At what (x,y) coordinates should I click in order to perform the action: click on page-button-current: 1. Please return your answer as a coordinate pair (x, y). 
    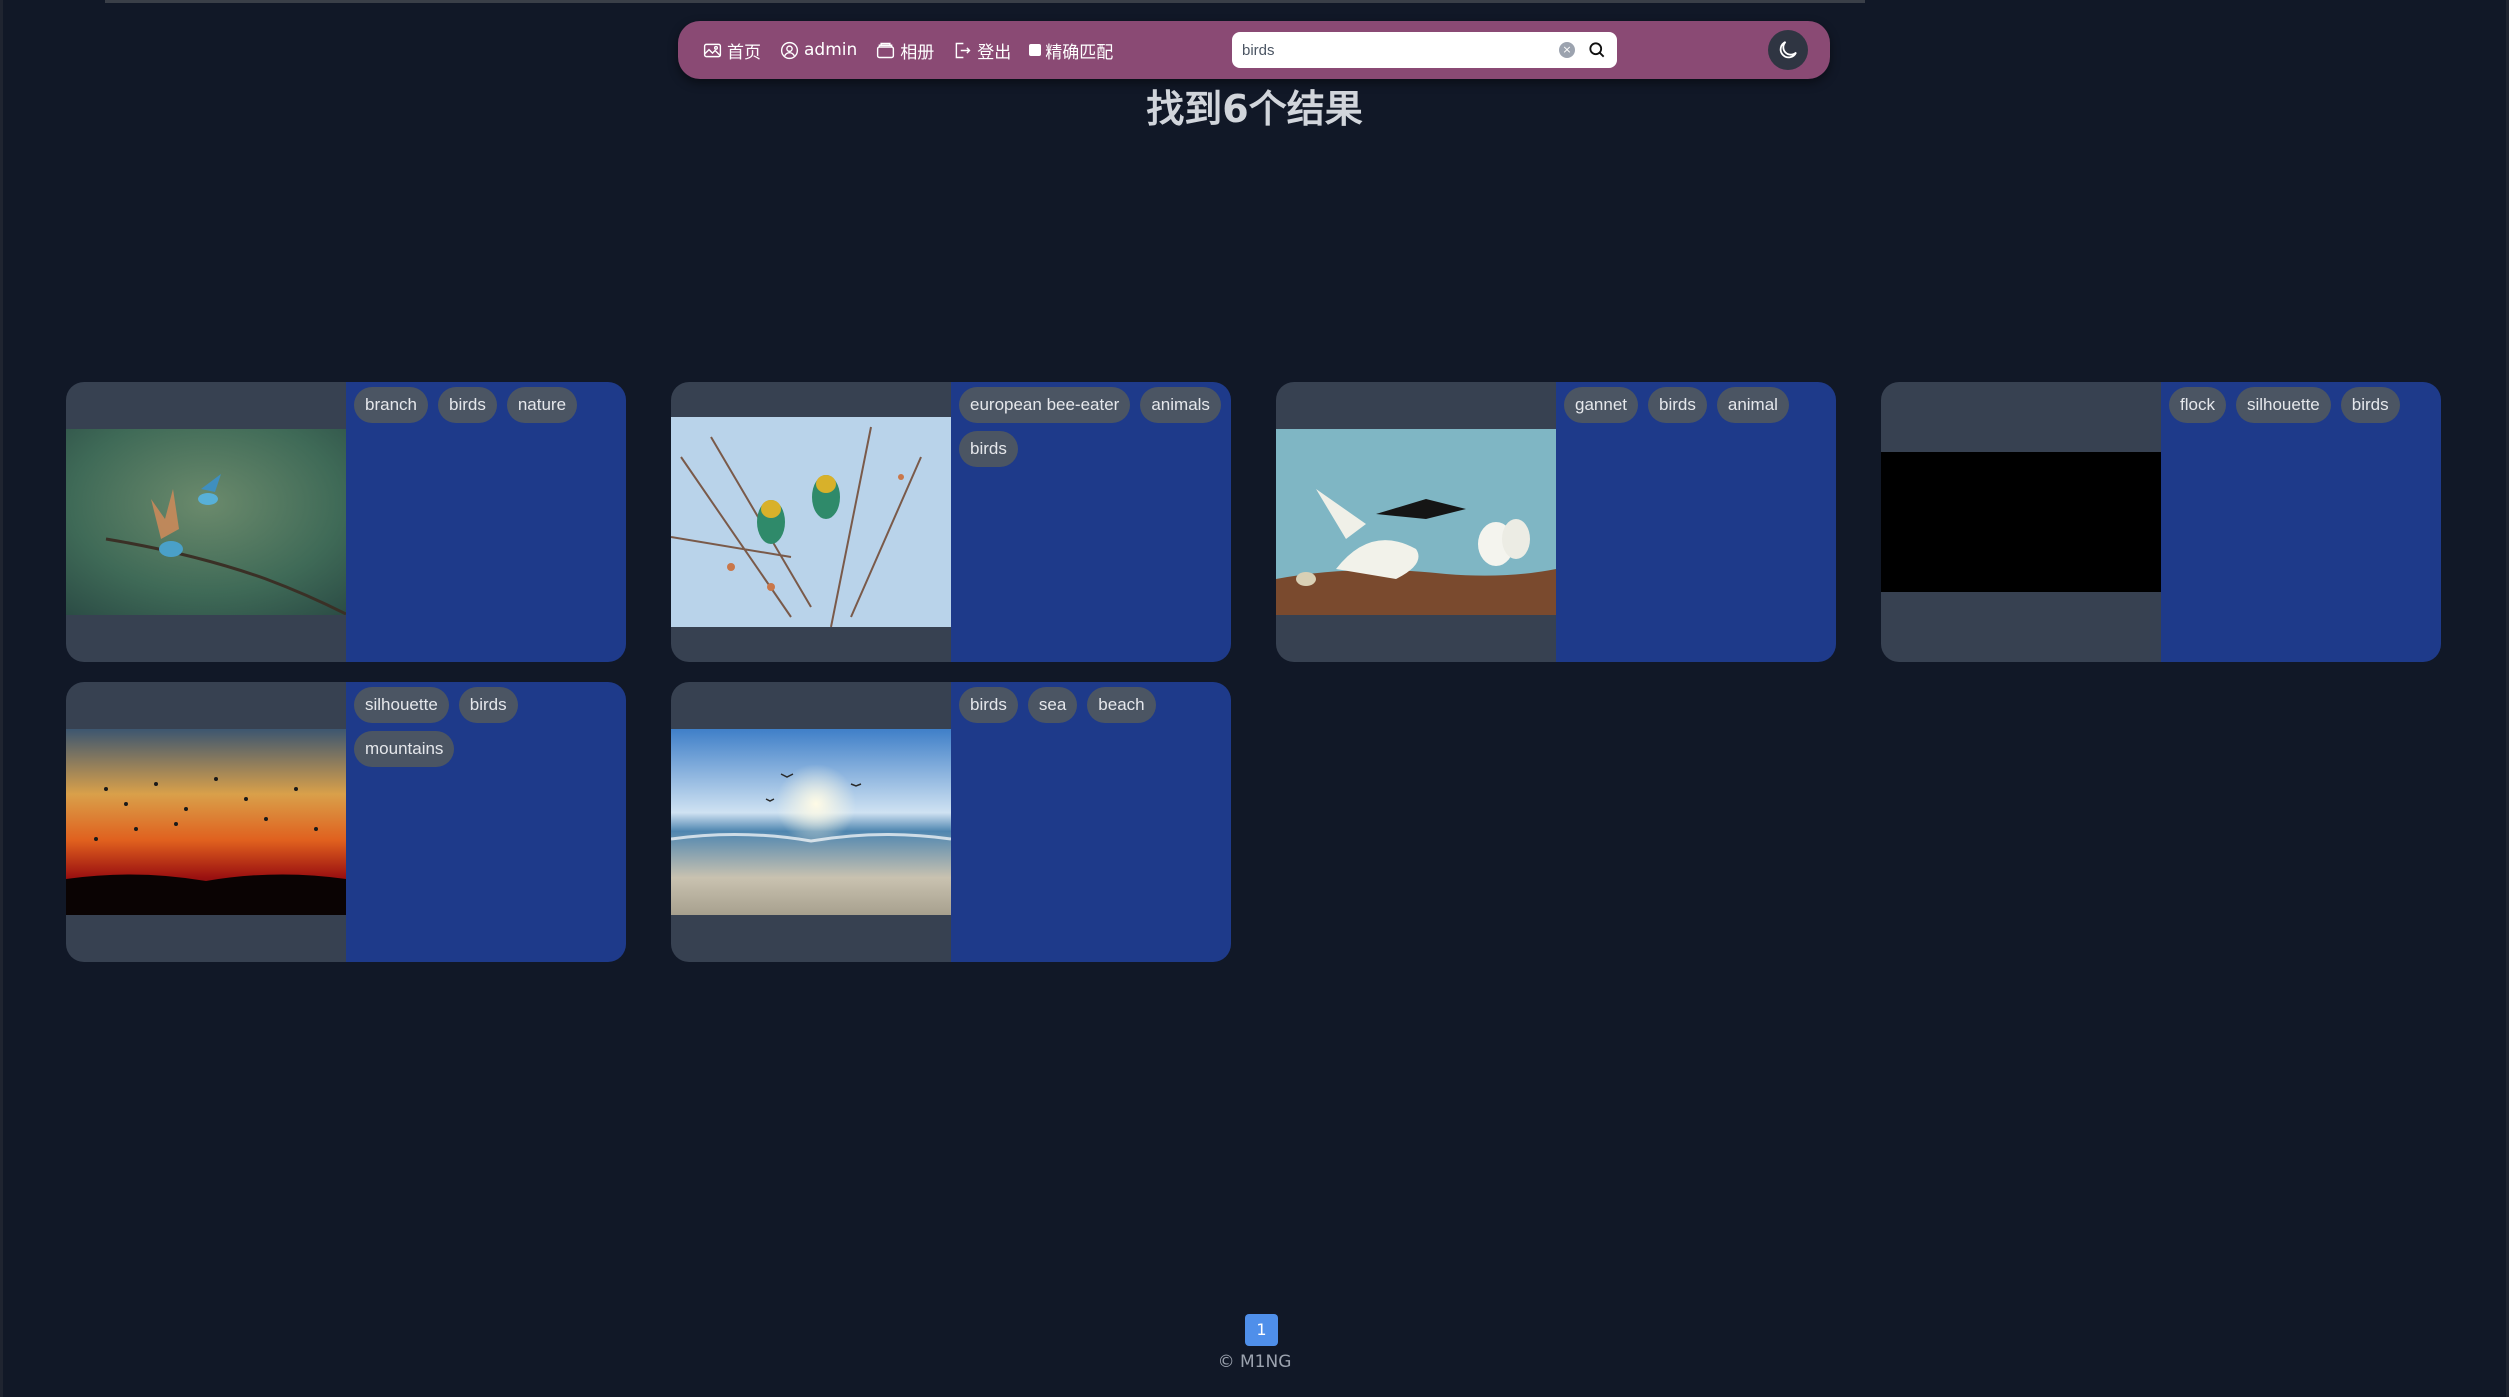
    Looking at the image, I should click on (1261, 1330).